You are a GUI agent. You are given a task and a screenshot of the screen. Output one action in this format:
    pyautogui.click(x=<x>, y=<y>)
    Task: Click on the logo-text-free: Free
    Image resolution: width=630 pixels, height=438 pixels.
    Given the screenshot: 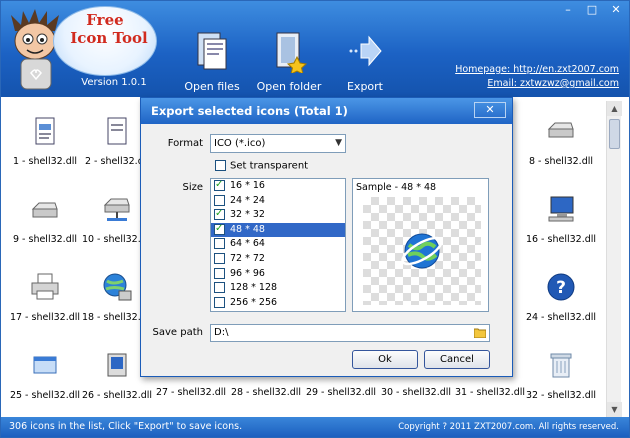 What is the action you would take?
    pyautogui.click(x=105, y=20)
    